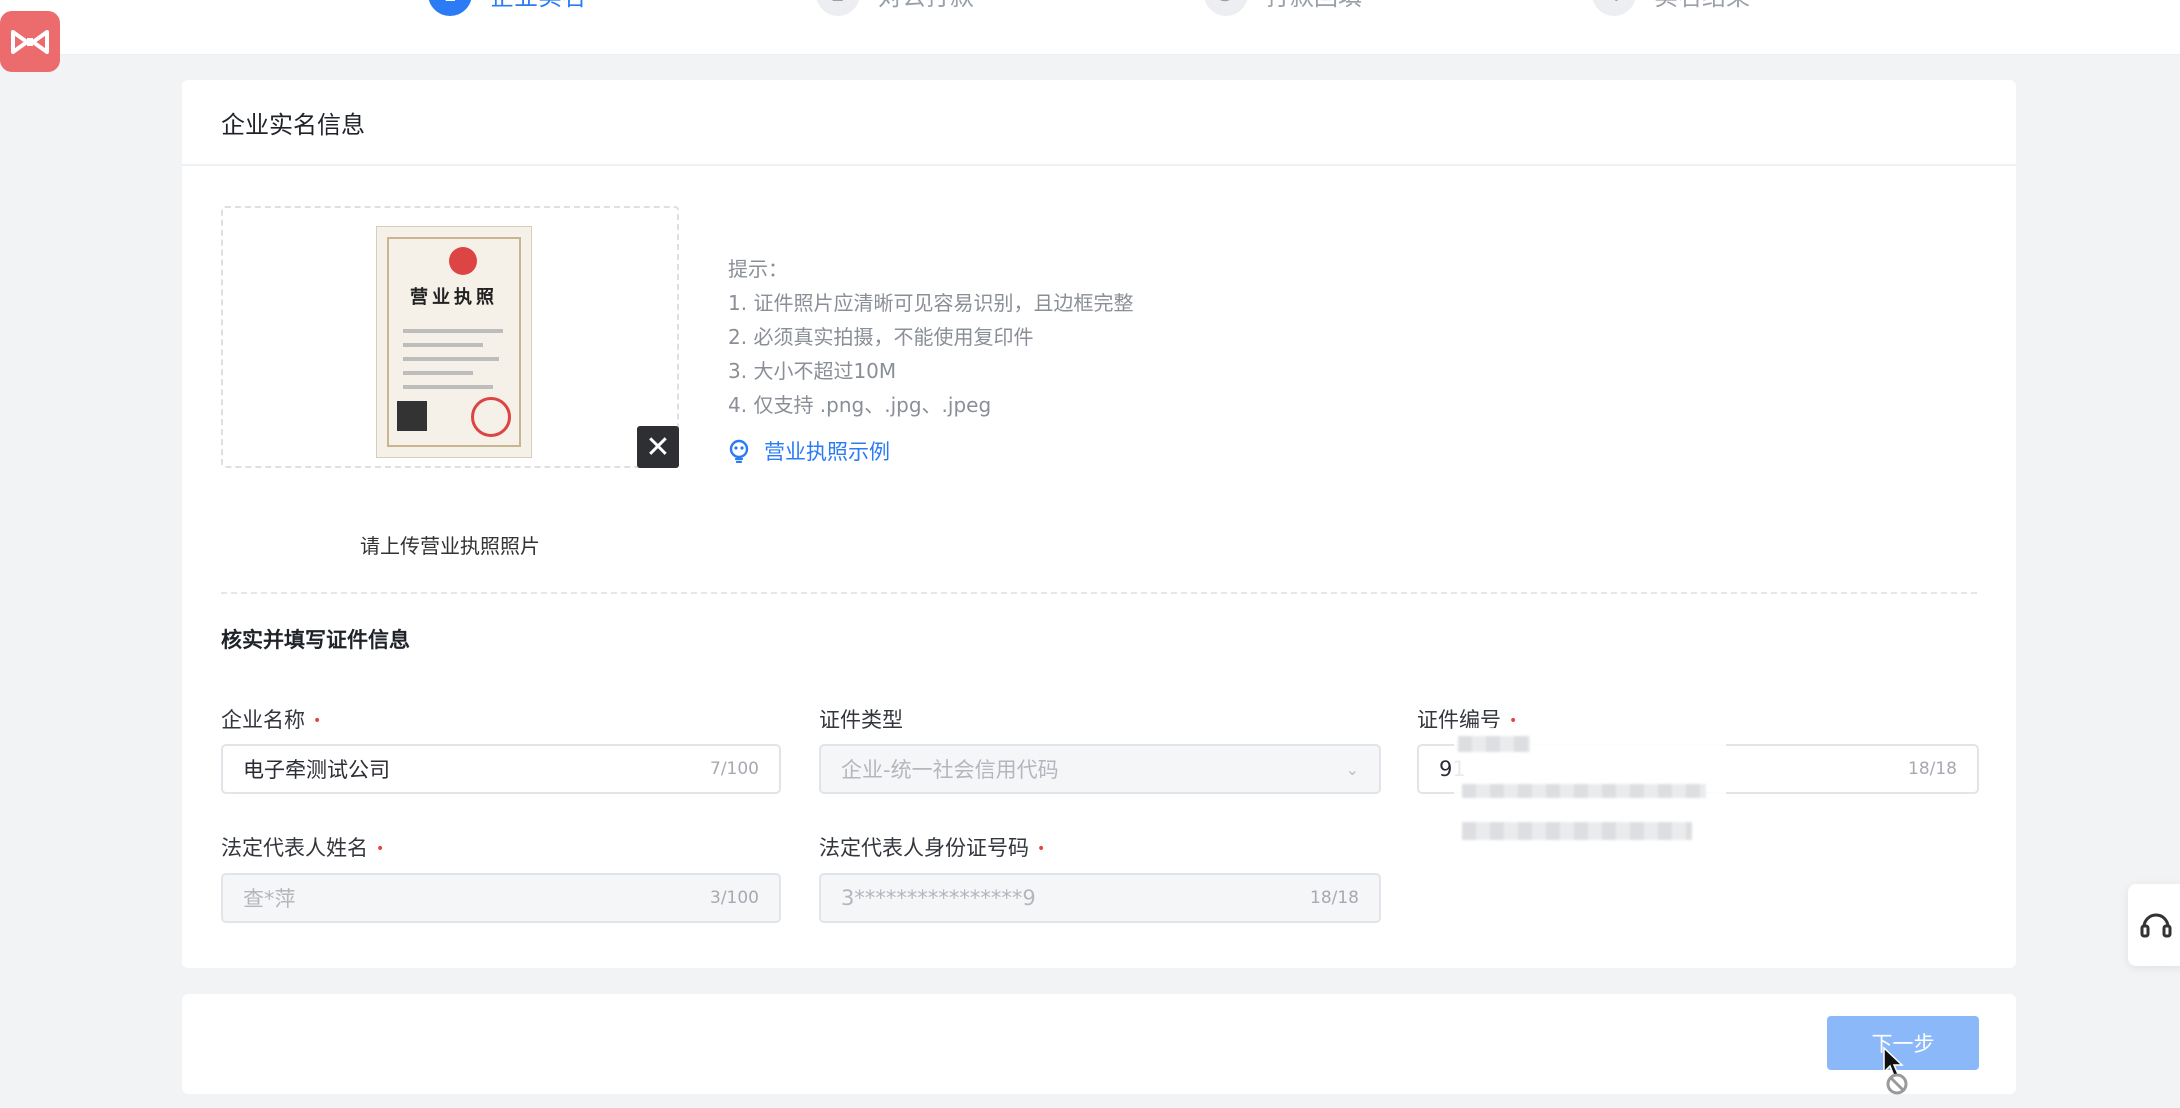 This screenshot has height=1108, width=2180. I want to click on license-example-label: 营业执照示例, so click(827, 452).